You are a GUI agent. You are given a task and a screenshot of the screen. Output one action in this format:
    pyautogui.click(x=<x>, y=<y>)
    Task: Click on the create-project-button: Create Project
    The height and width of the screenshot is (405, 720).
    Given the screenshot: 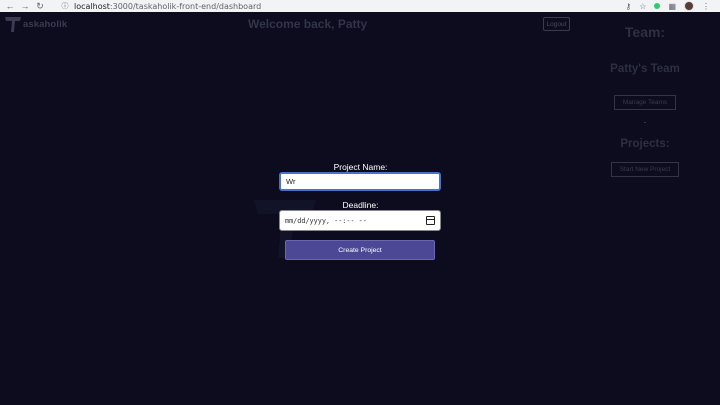 What is the action you would take?
    pyautogui.click(x=360, y=250)
    